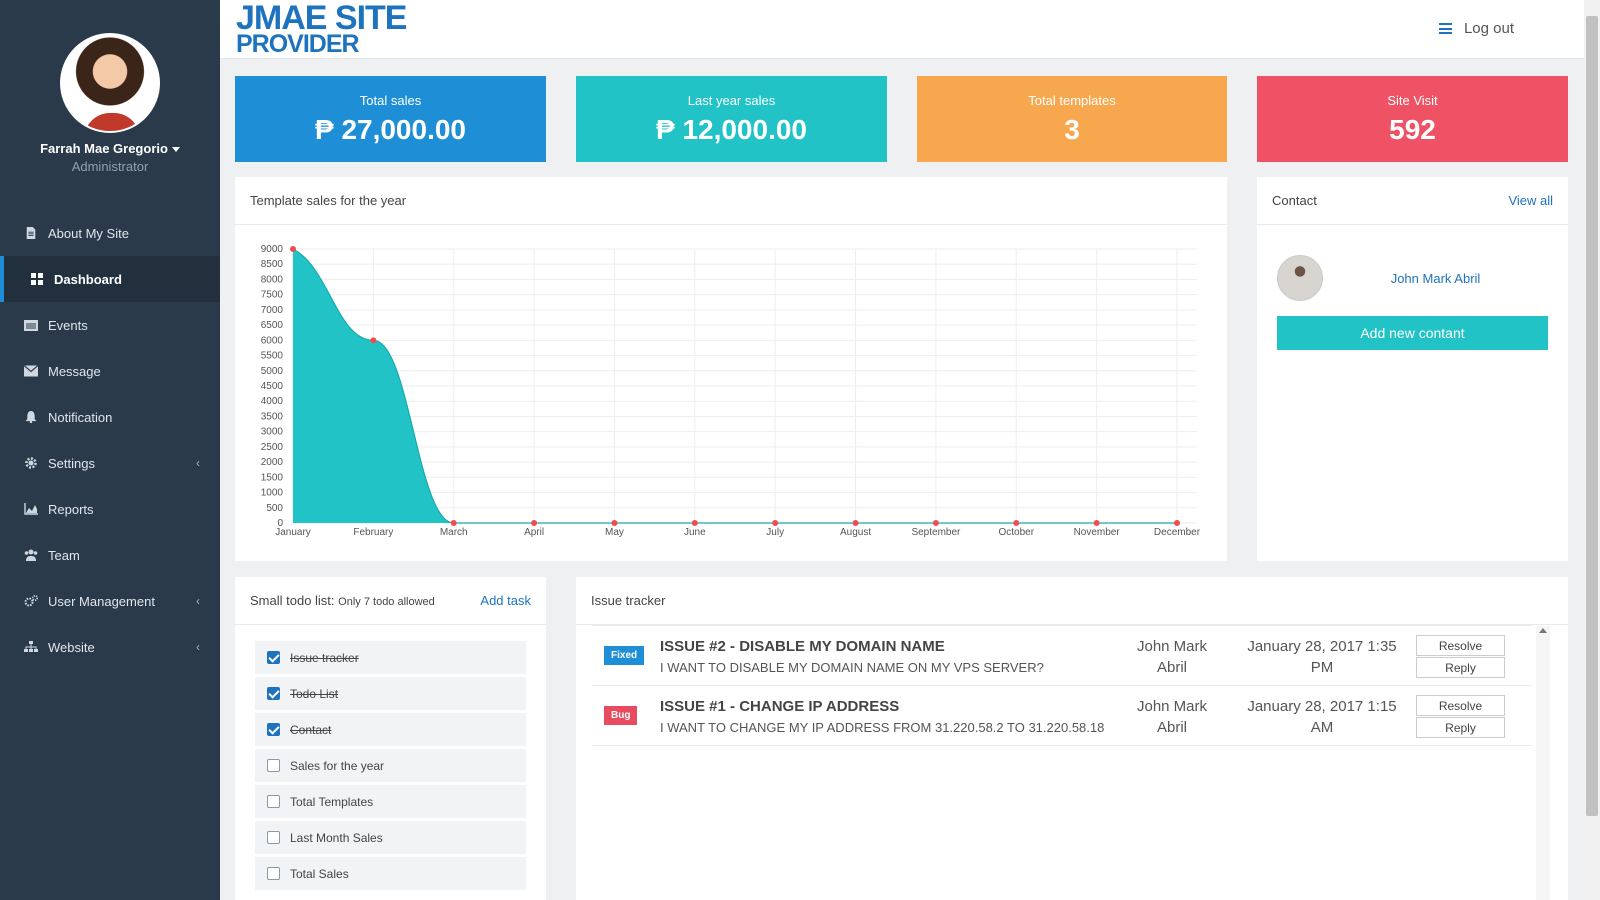  What do you see at coordinates (390, 100) in the screenshot?
I see `stat-label: Total sales` at bounding box center [390, 100].